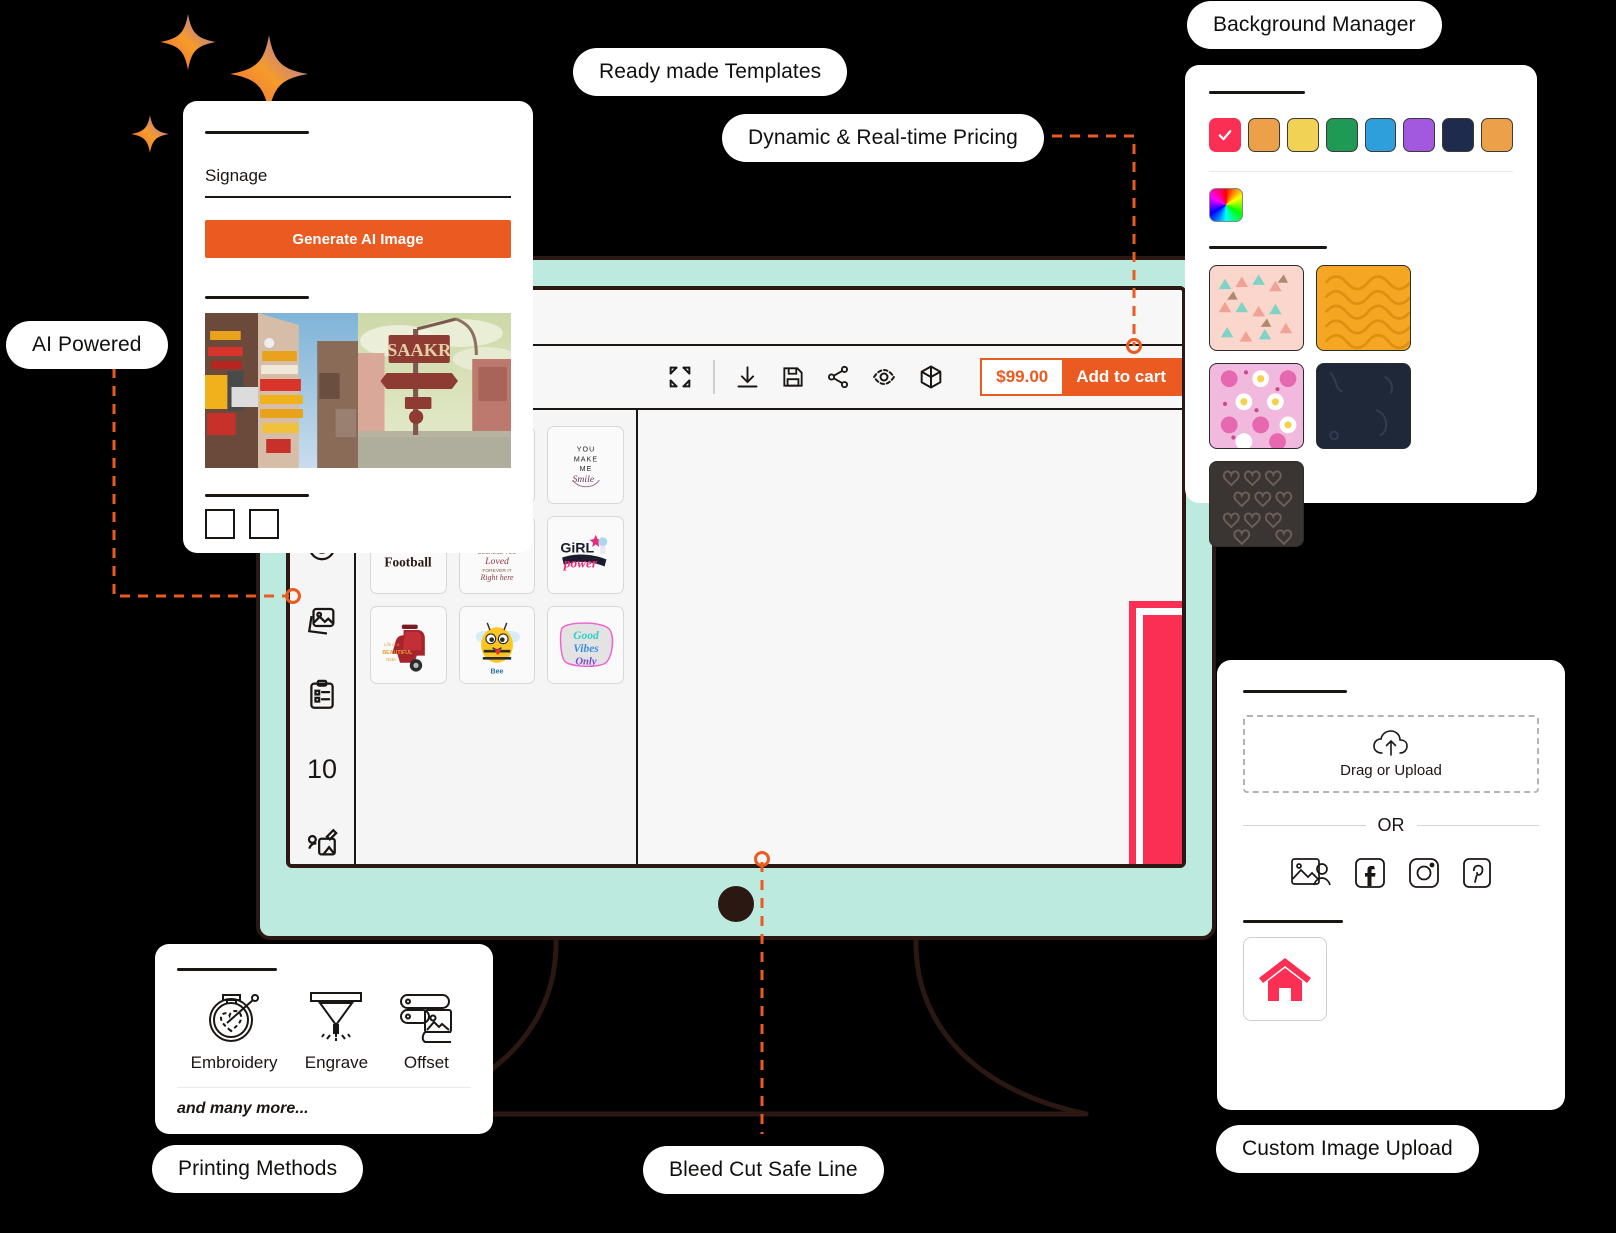 The width and height of the screenshot is (1616, 1233). I want to click on price-label: $99.00, so click(1022, 377).